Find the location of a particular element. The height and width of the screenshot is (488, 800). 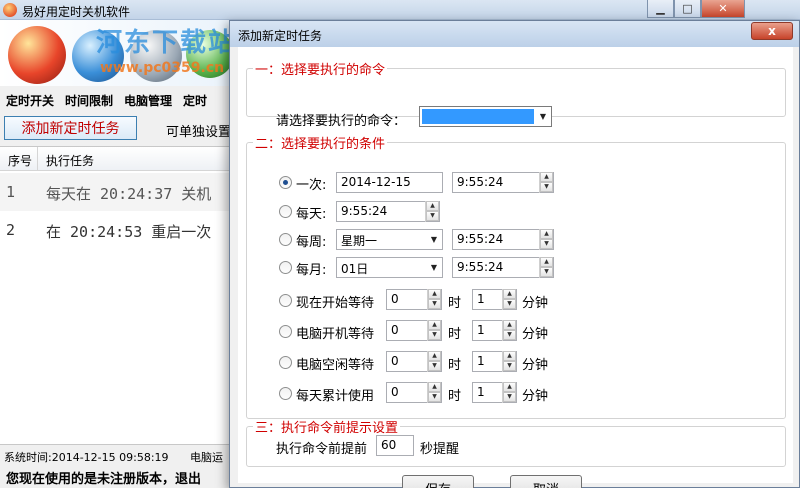

radio-weekly is located at coordinates (285, 239).